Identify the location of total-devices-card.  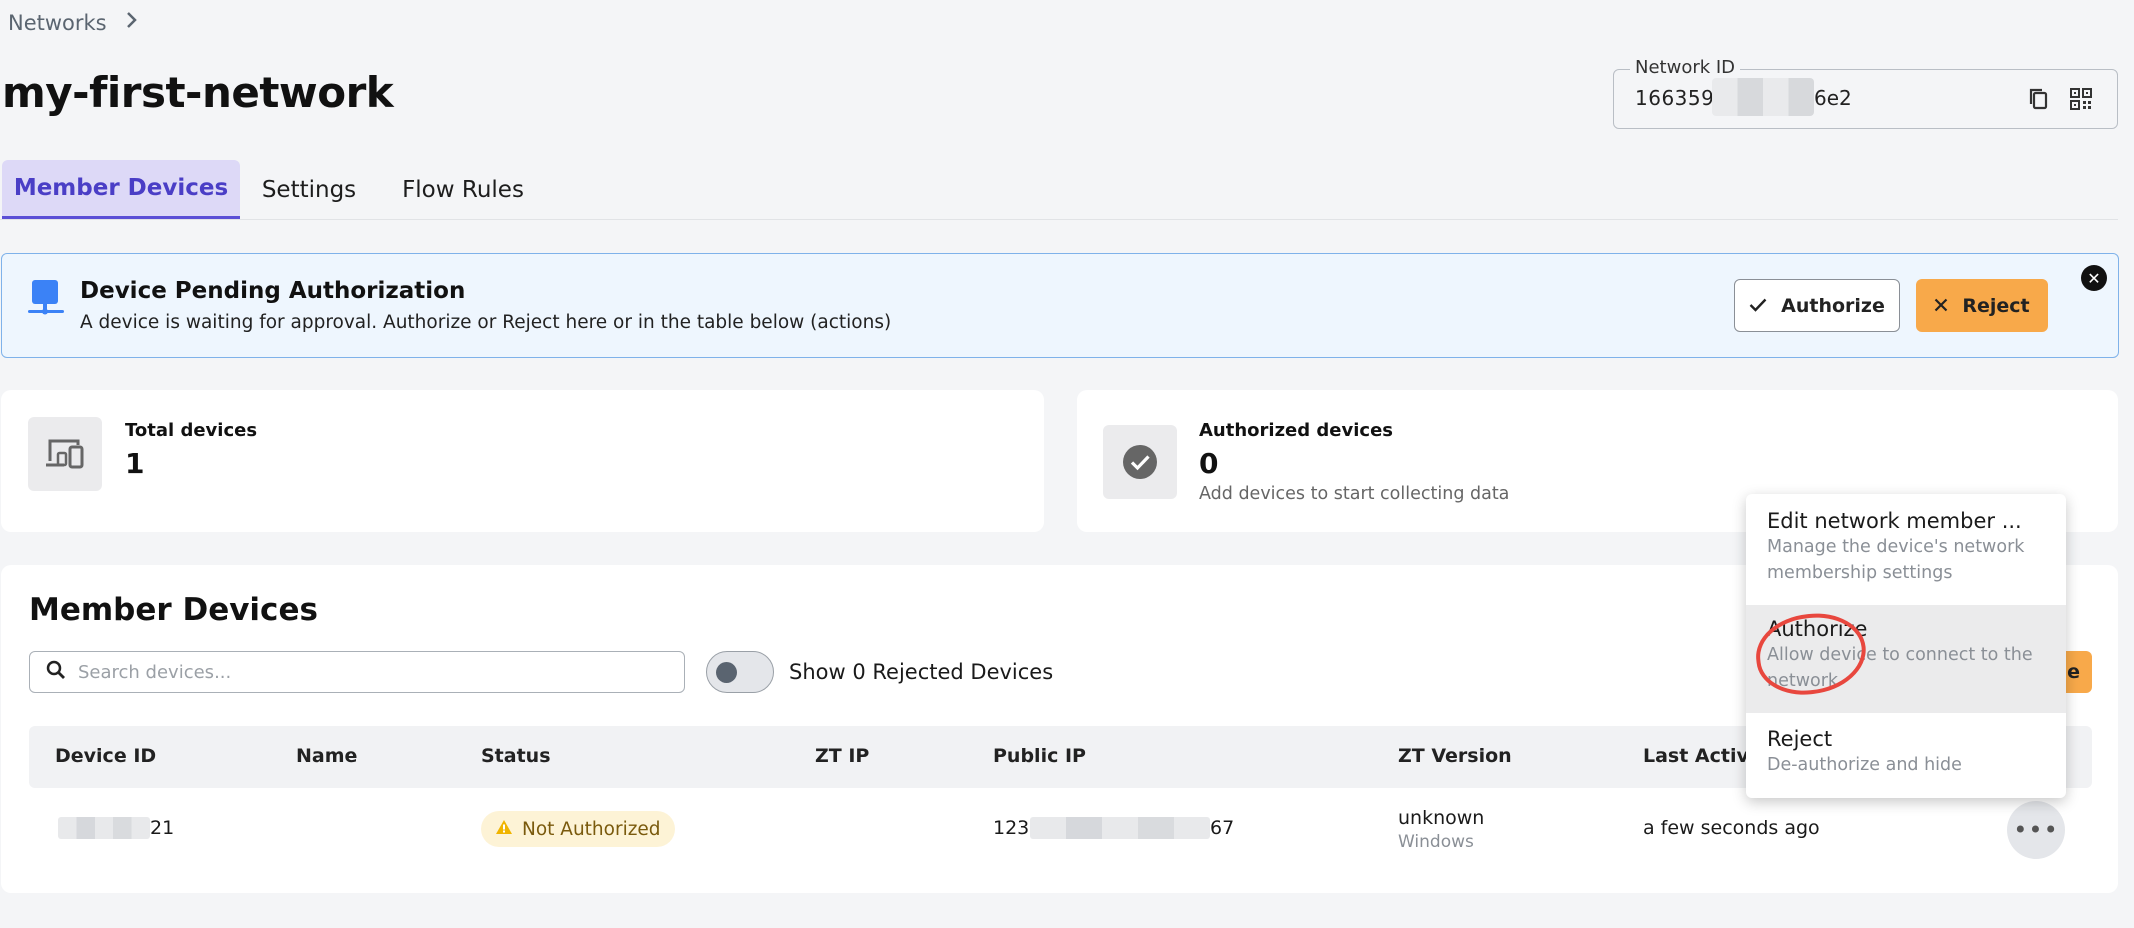
(522, 461).